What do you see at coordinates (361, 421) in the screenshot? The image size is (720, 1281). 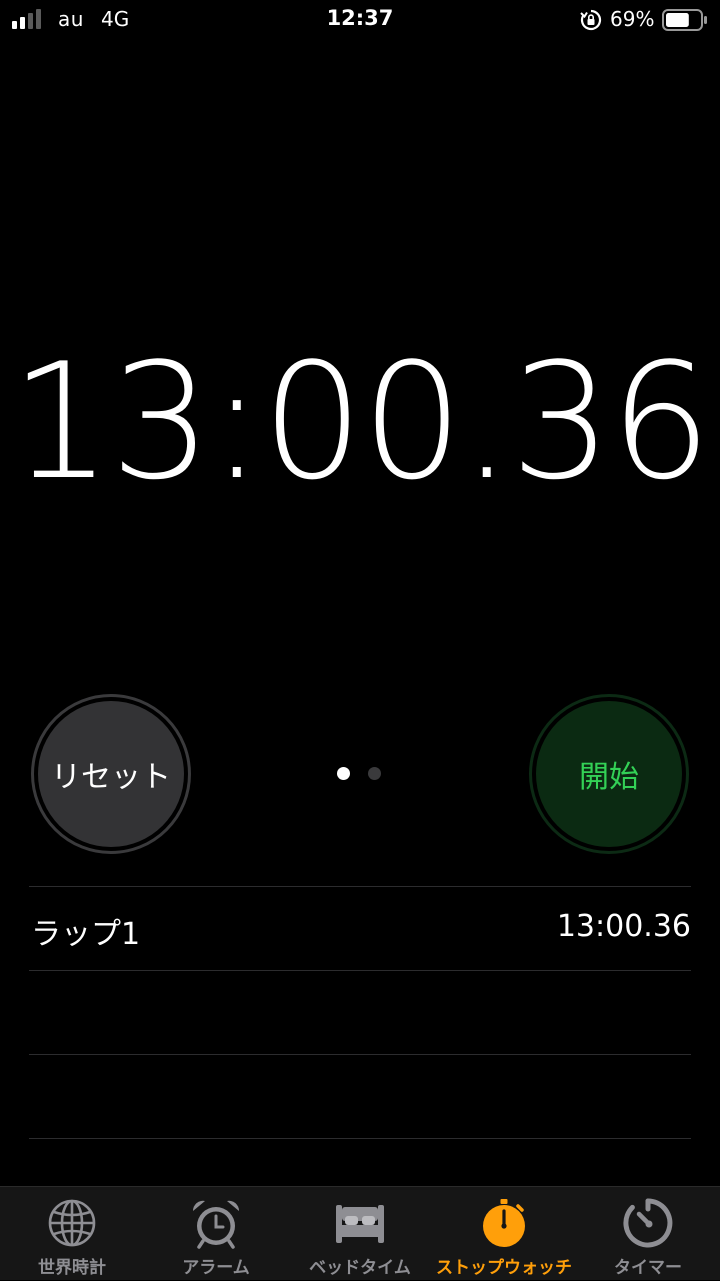 I see `stopwatch-display: 13:00.36` at bounding box center [361, 421].